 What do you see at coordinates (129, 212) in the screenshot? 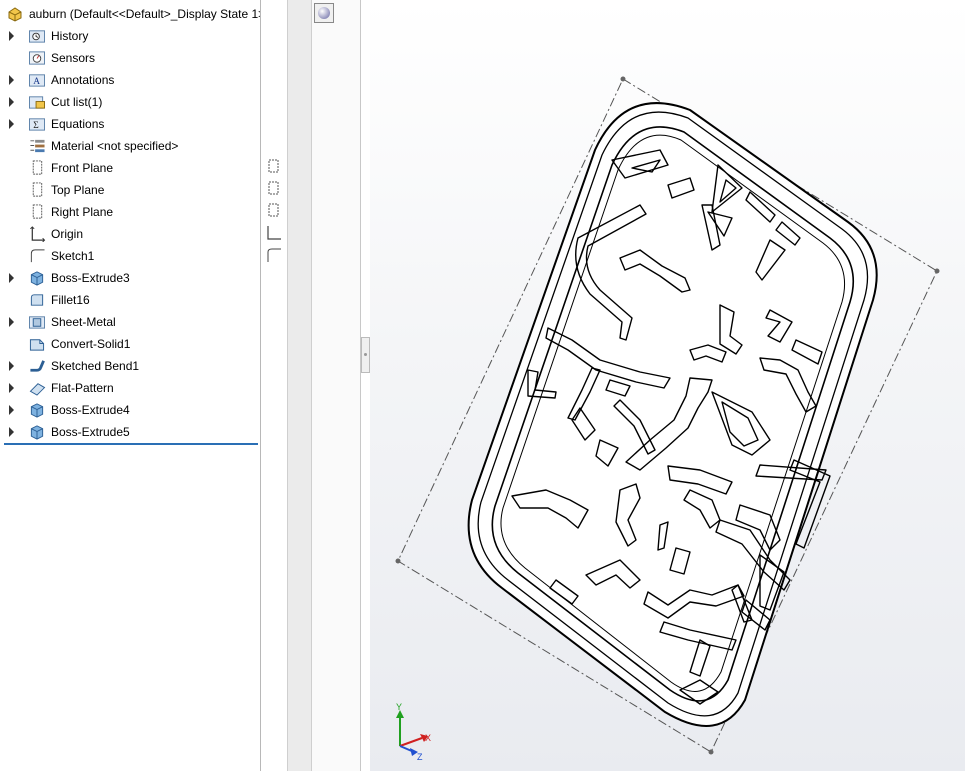
I see `tree-item-right-plane: Right Plane` at bounding box center [129, 212].